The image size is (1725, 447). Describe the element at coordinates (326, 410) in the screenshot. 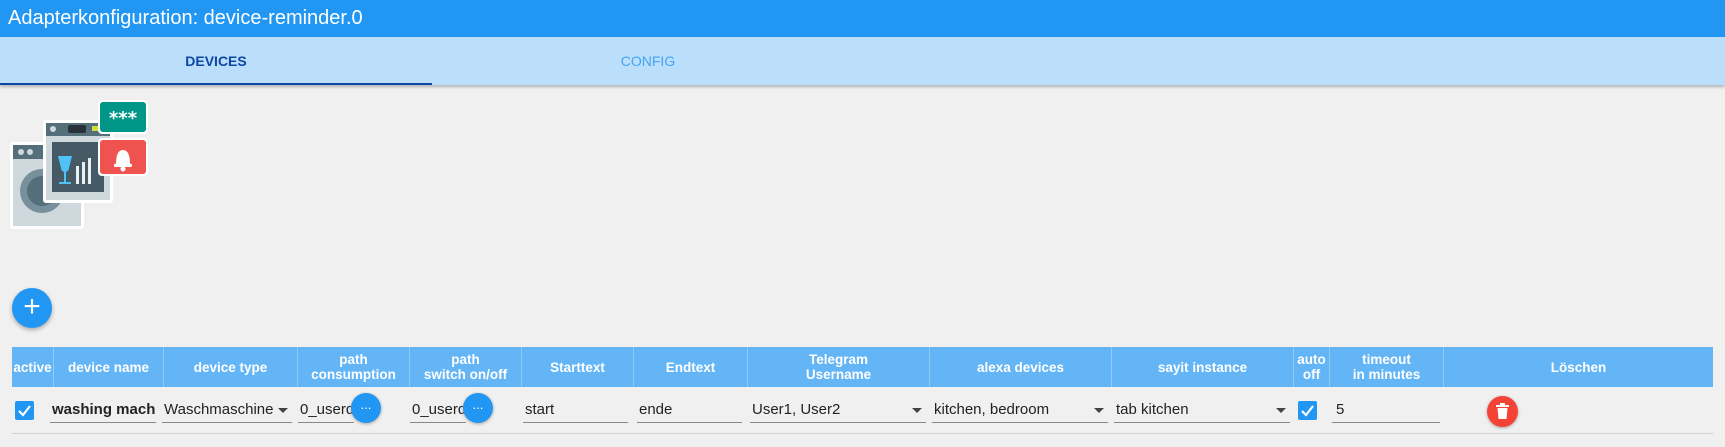

I see `path-consumption-input: 0_userdata` at that location.